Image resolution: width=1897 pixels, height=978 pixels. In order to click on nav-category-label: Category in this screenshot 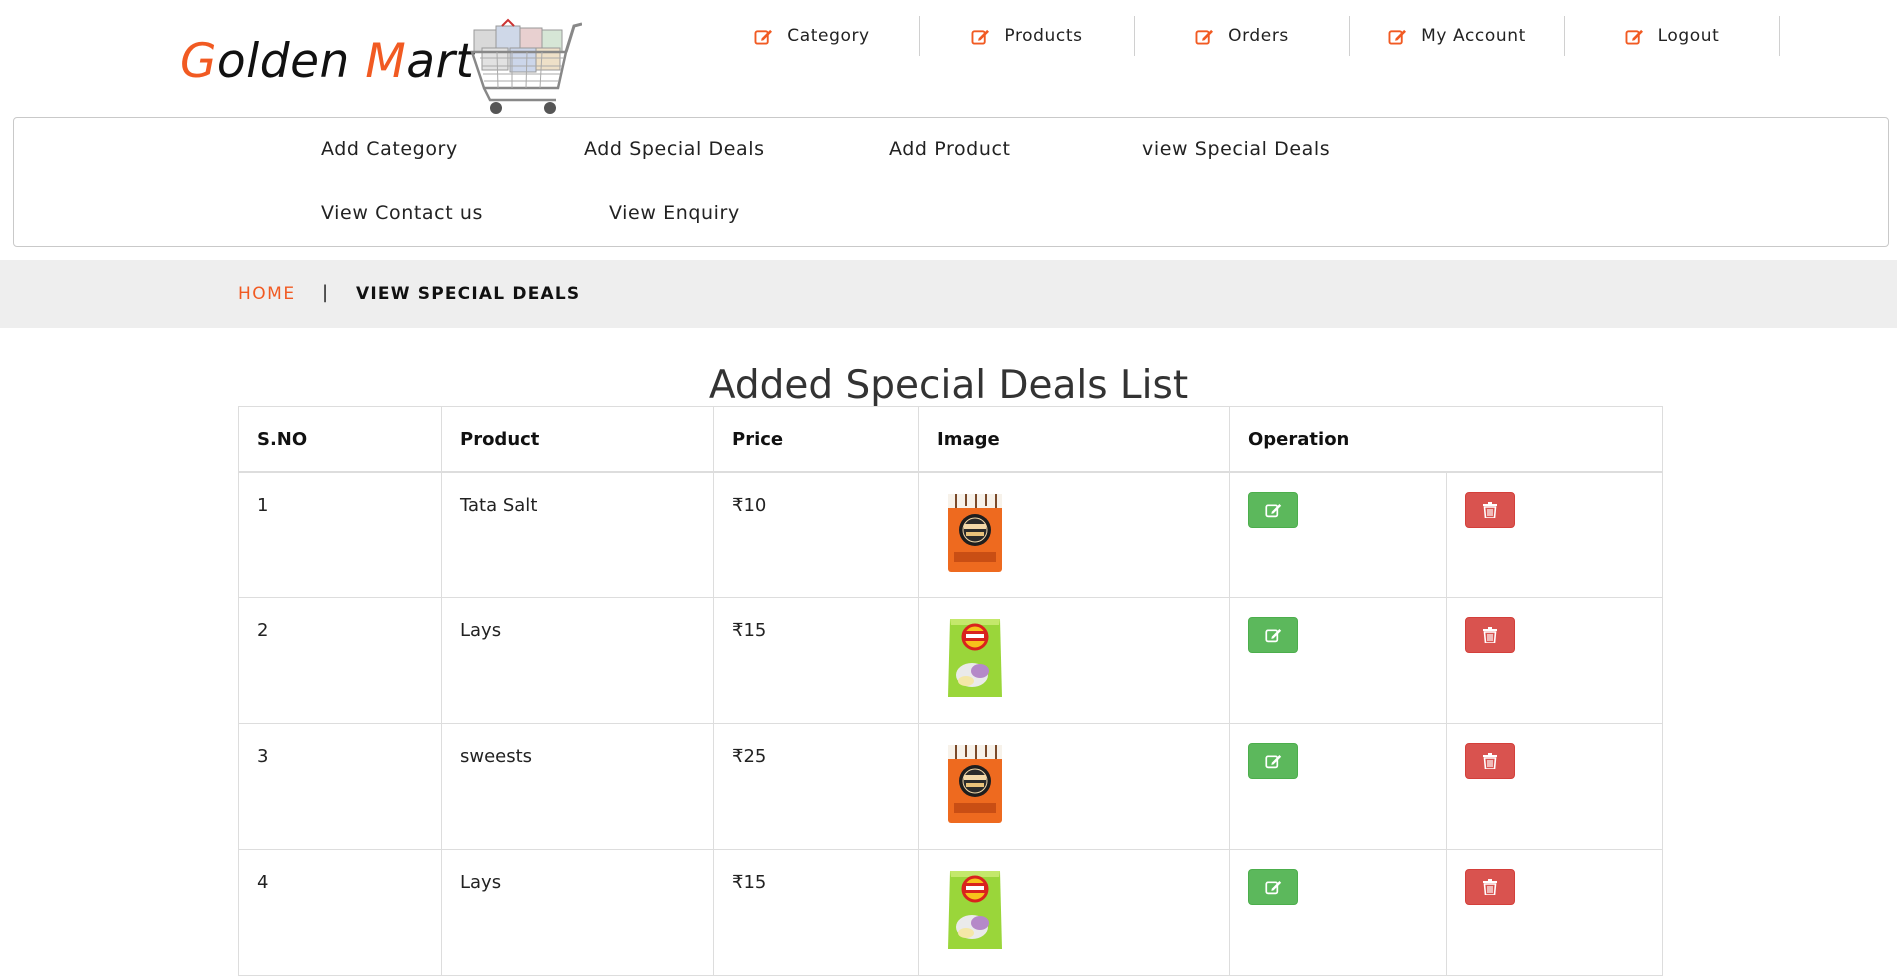, I will do `click(828, 36)`.